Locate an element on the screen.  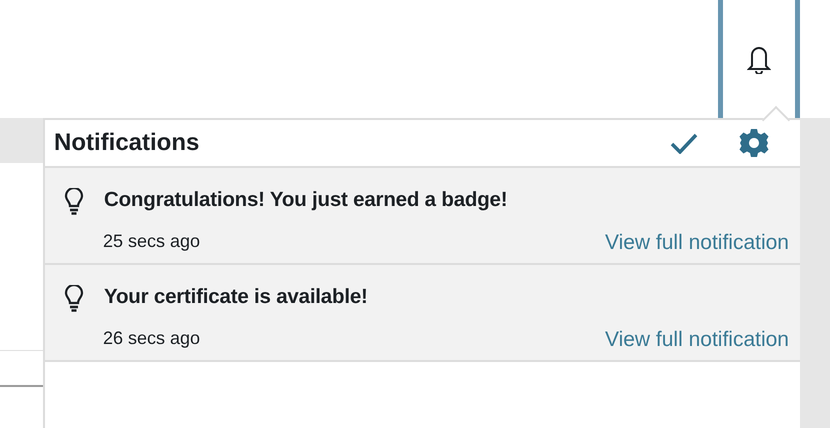
mark-all-read-button is located at coordinates (684, 143).